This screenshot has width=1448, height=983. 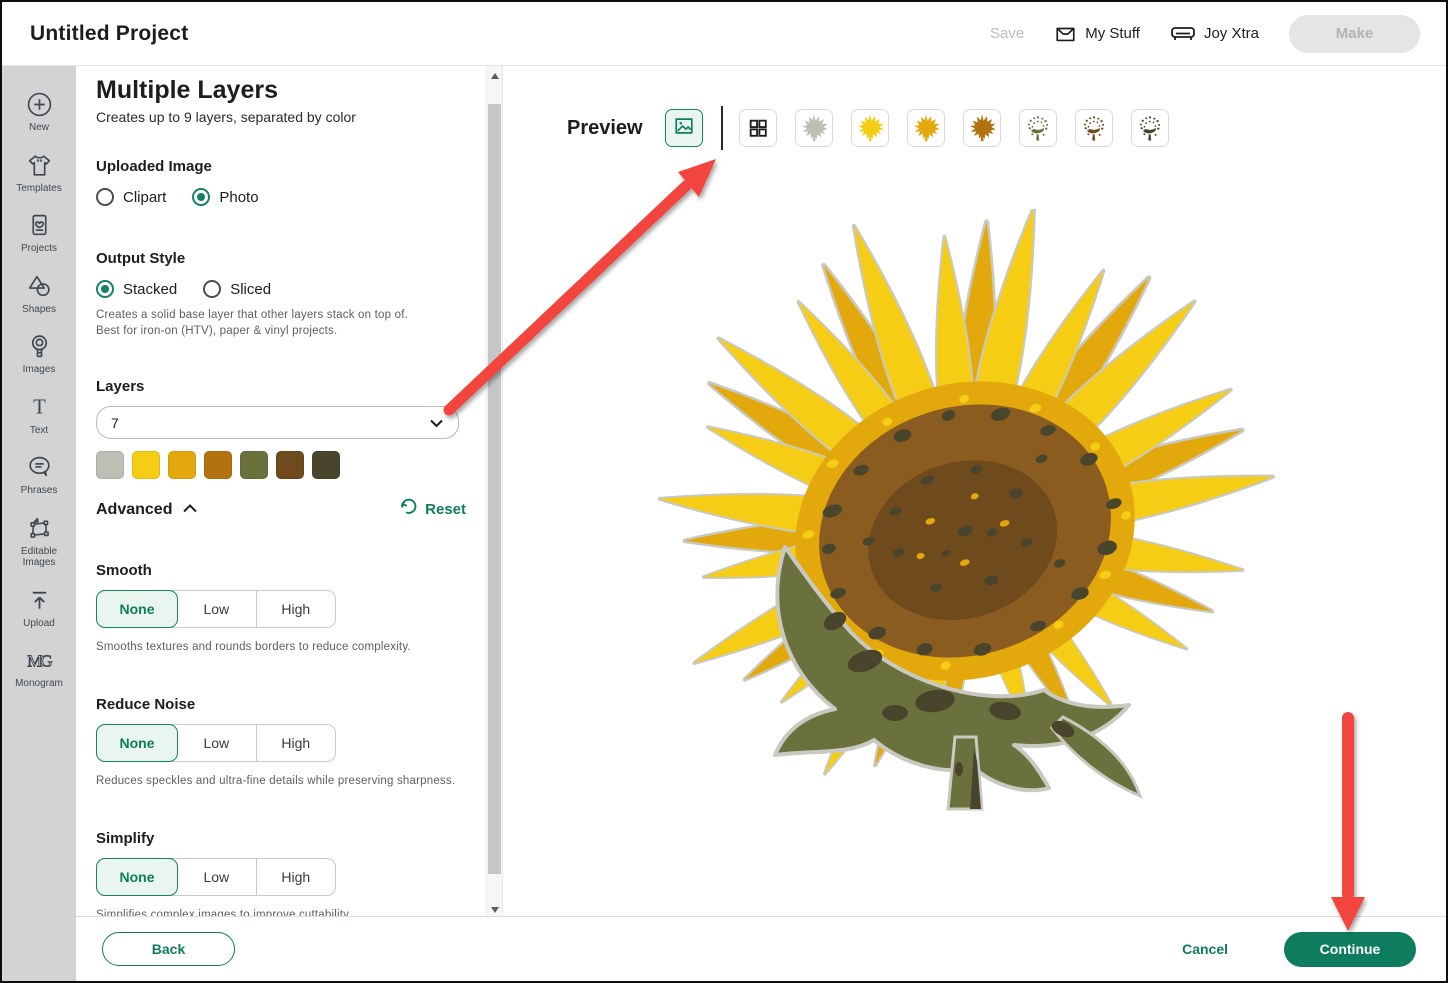 I want to click on sidebar-item-phrases: Phrases, so click(x=39, y=475).